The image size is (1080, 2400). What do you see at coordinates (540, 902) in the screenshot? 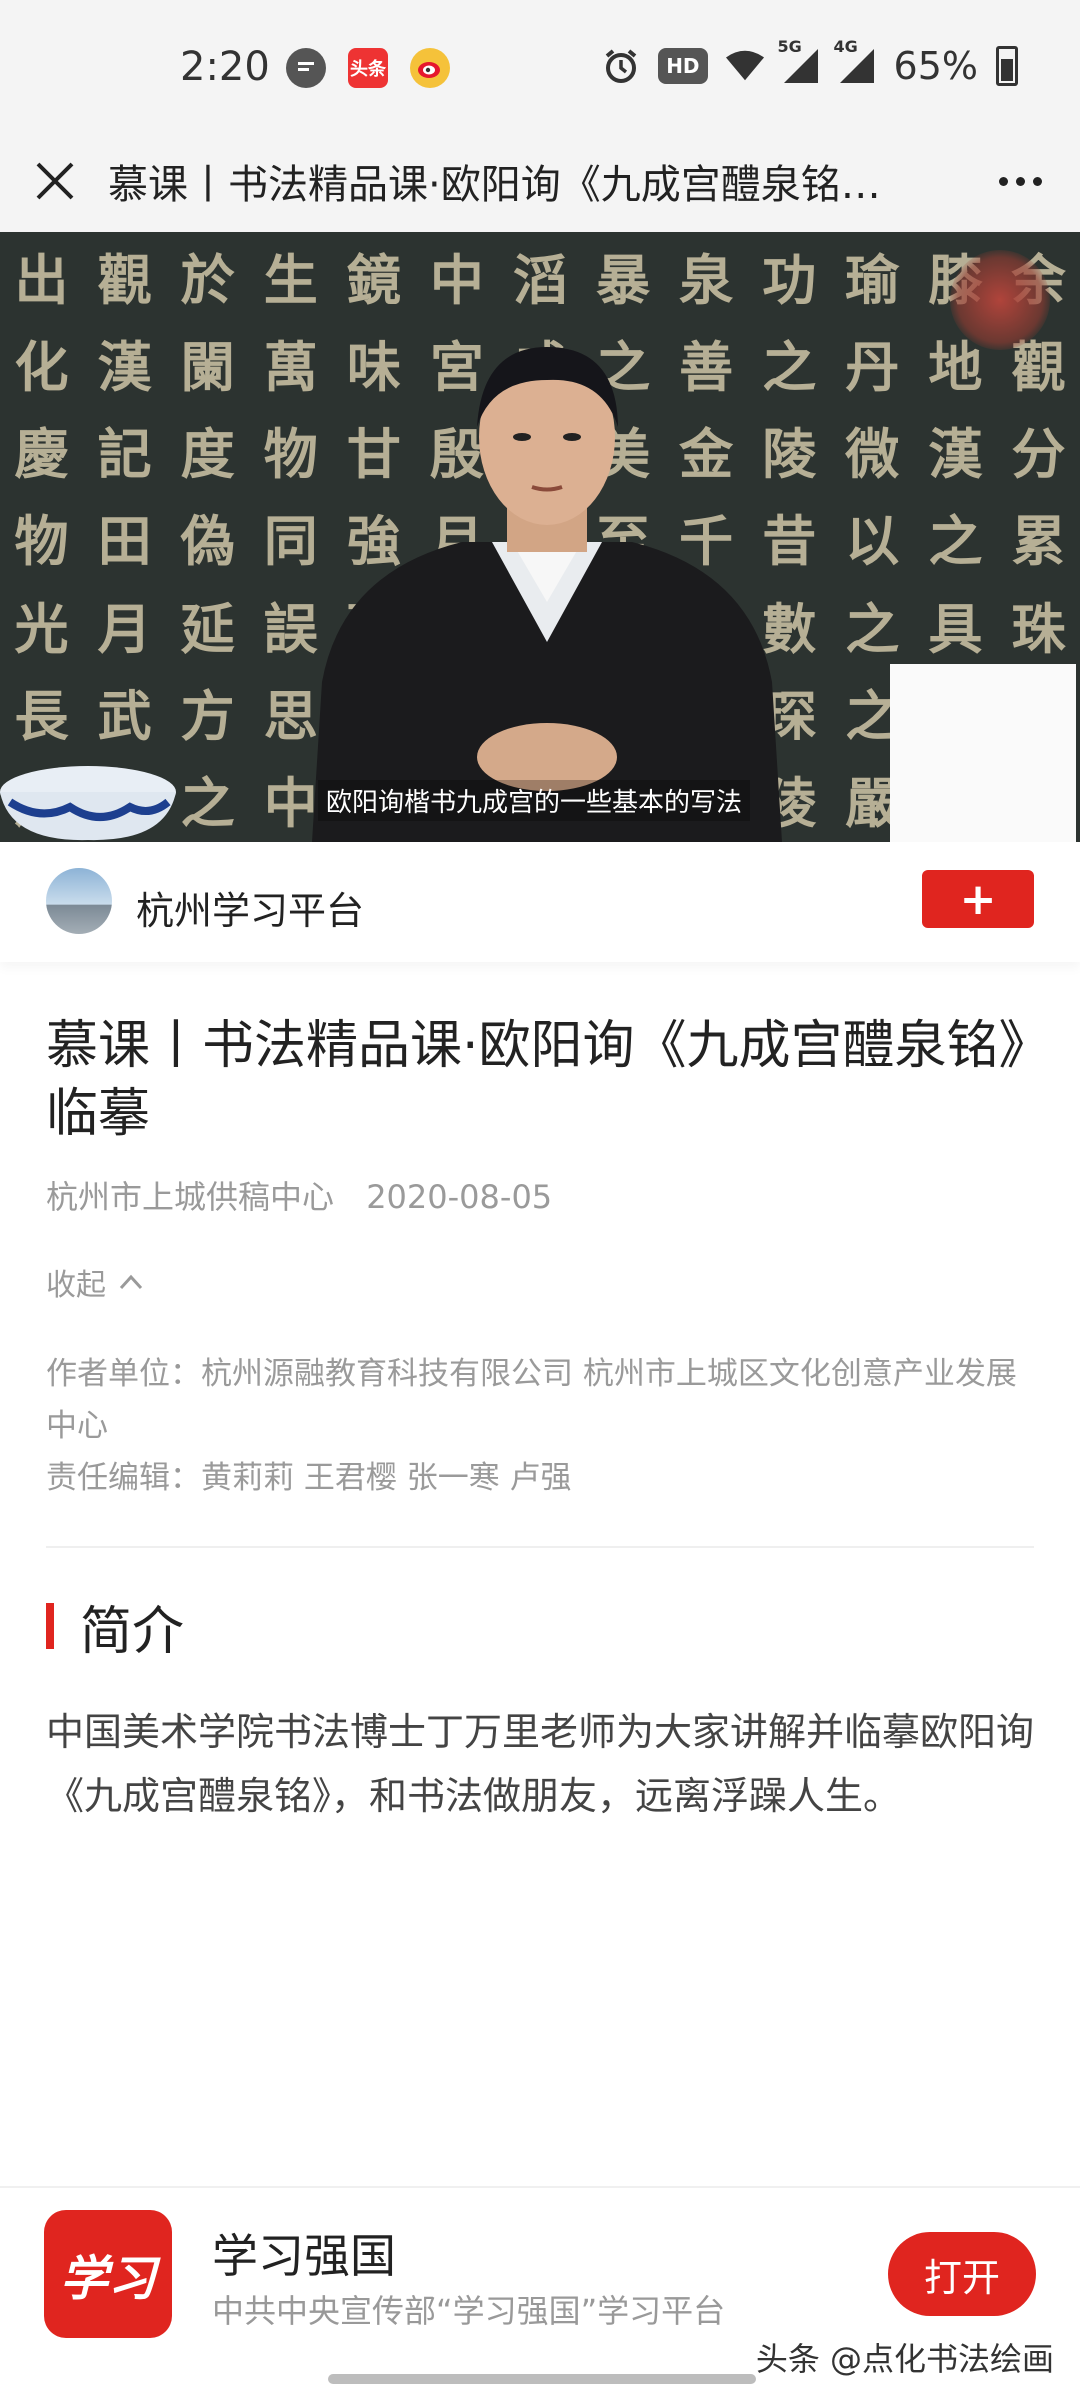
I see `publisher-row: 杭州学习平台 +` at bounding box center [540, 902].